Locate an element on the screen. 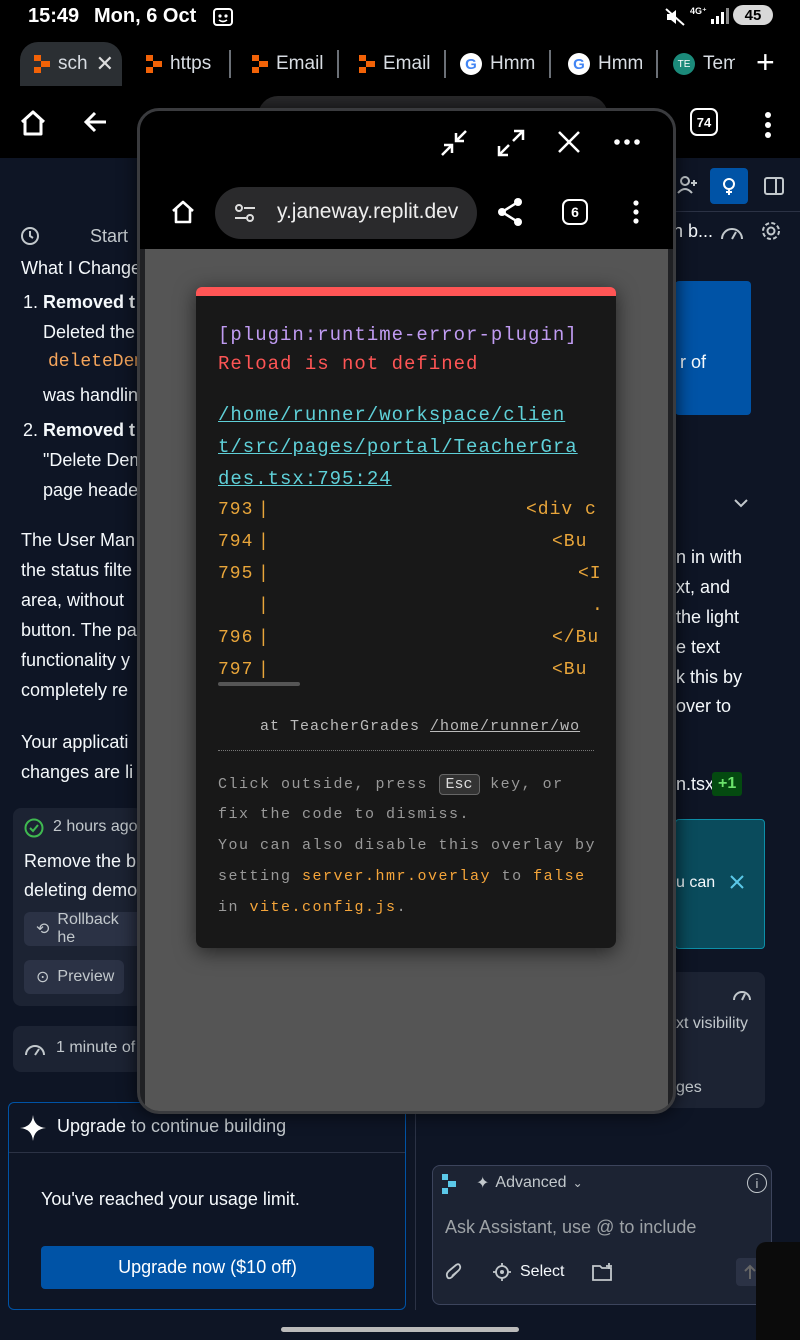 The image size is (800, 1340). tab-title: Tem is located at coordinates (719, 63).